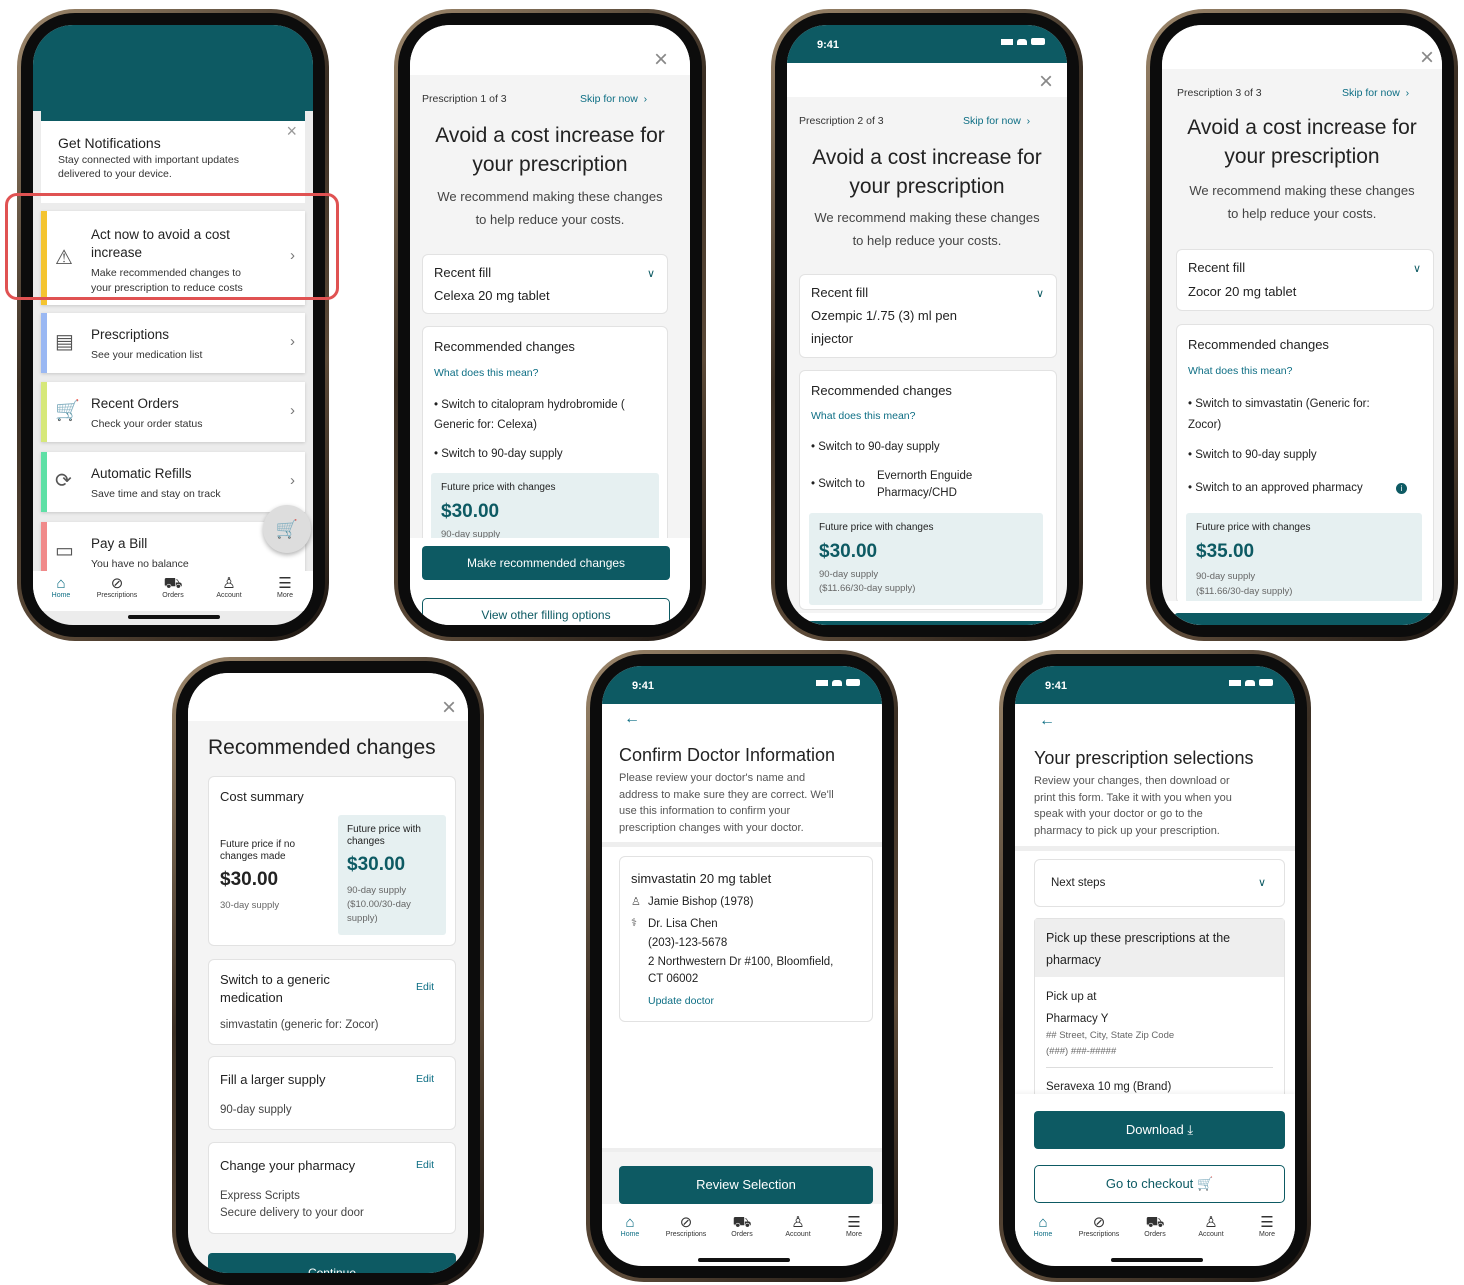 The height and width of the screenshot is (1285, 1464). I want to click on pickup-title: Pick up these prescriptions at the, so click(1138, 938).